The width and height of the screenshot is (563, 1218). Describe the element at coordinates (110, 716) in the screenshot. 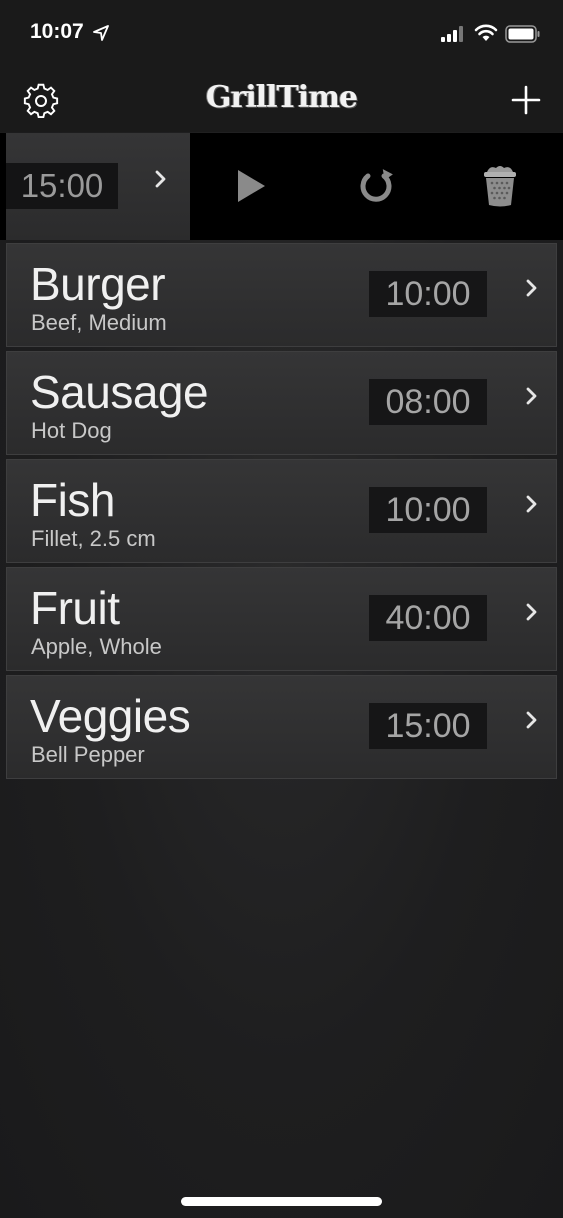

I see `timer-name: Veggies` at that location.